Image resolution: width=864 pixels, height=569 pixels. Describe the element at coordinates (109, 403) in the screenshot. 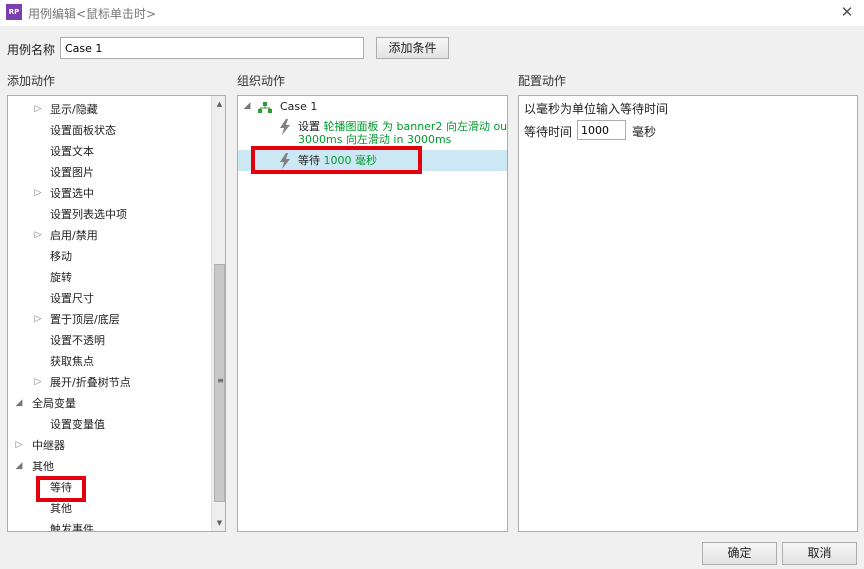

I see `action-list-item: ◢ 全局变量` at that location.